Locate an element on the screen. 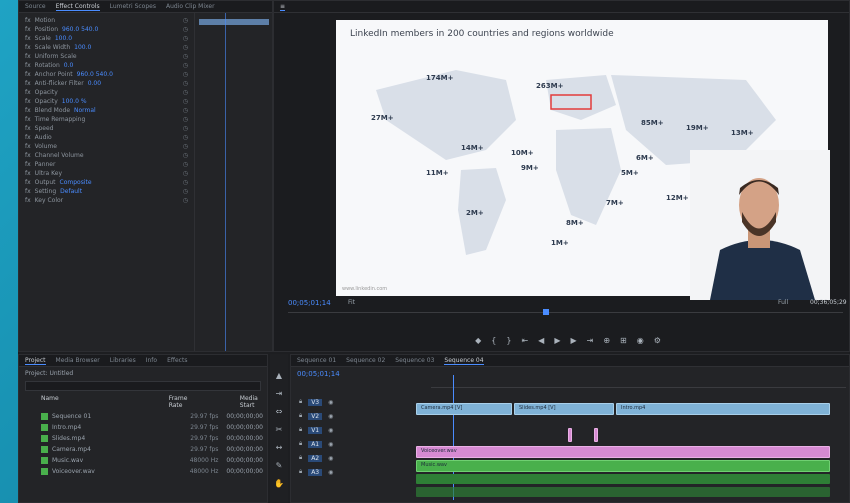 Image resolution: width=850 pixels, height=503 pixels. property-value: 0.0 is located at coordinates (69, 65).